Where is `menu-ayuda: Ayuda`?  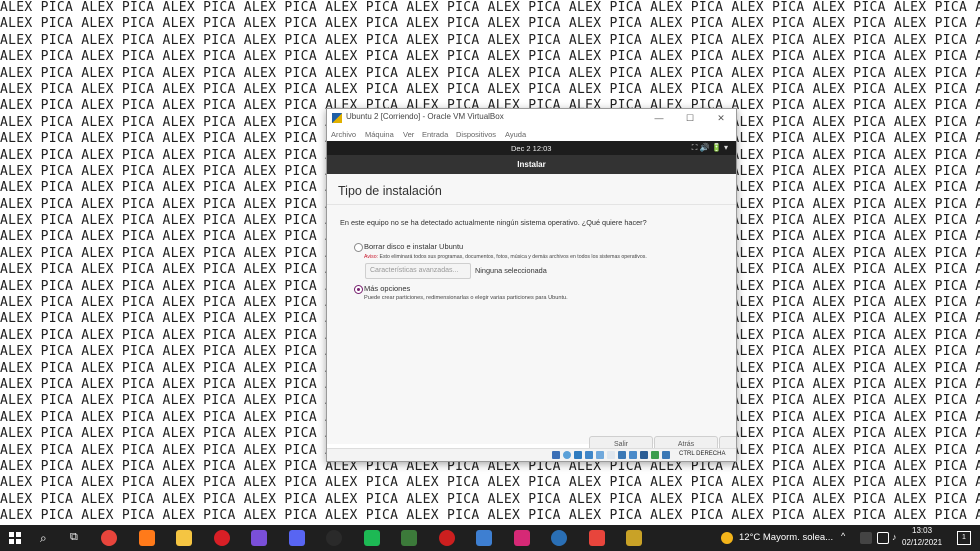
menu-ayuda: Ayuda is located at coordinates (515, 134).